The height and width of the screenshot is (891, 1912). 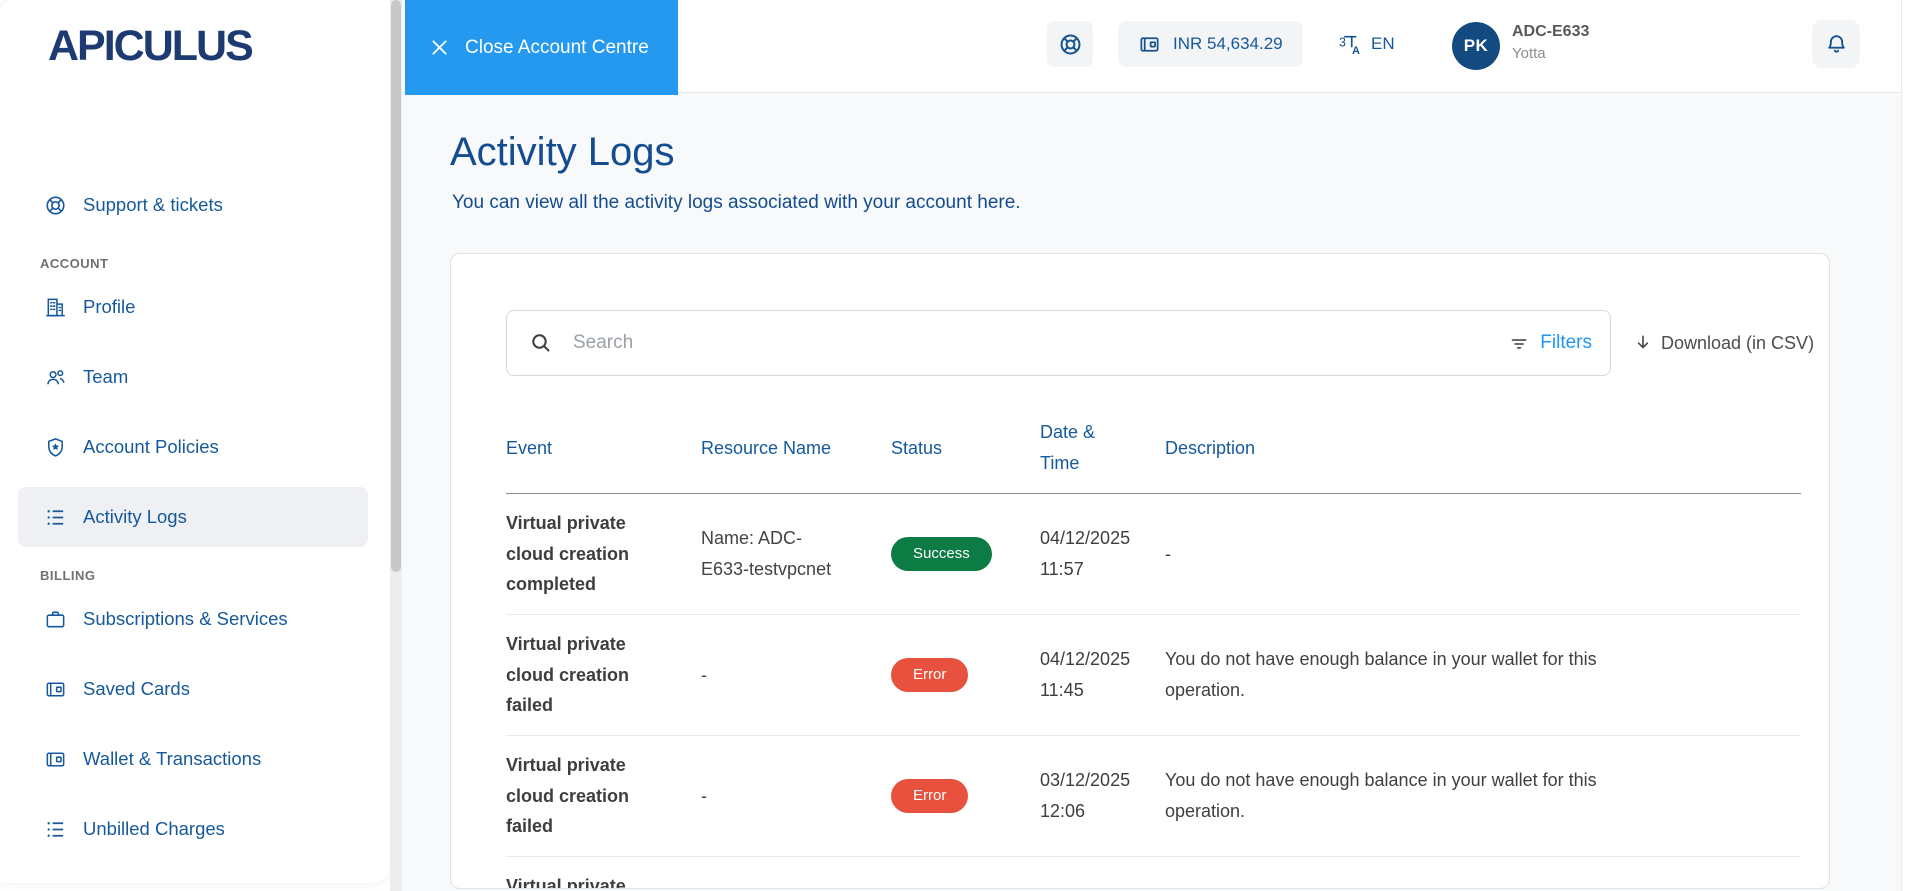 What do you see at coordinates (557, 47) in the screenshot?
I see `close-button-label: Close Account Centre` at bounding box center [557, 47].